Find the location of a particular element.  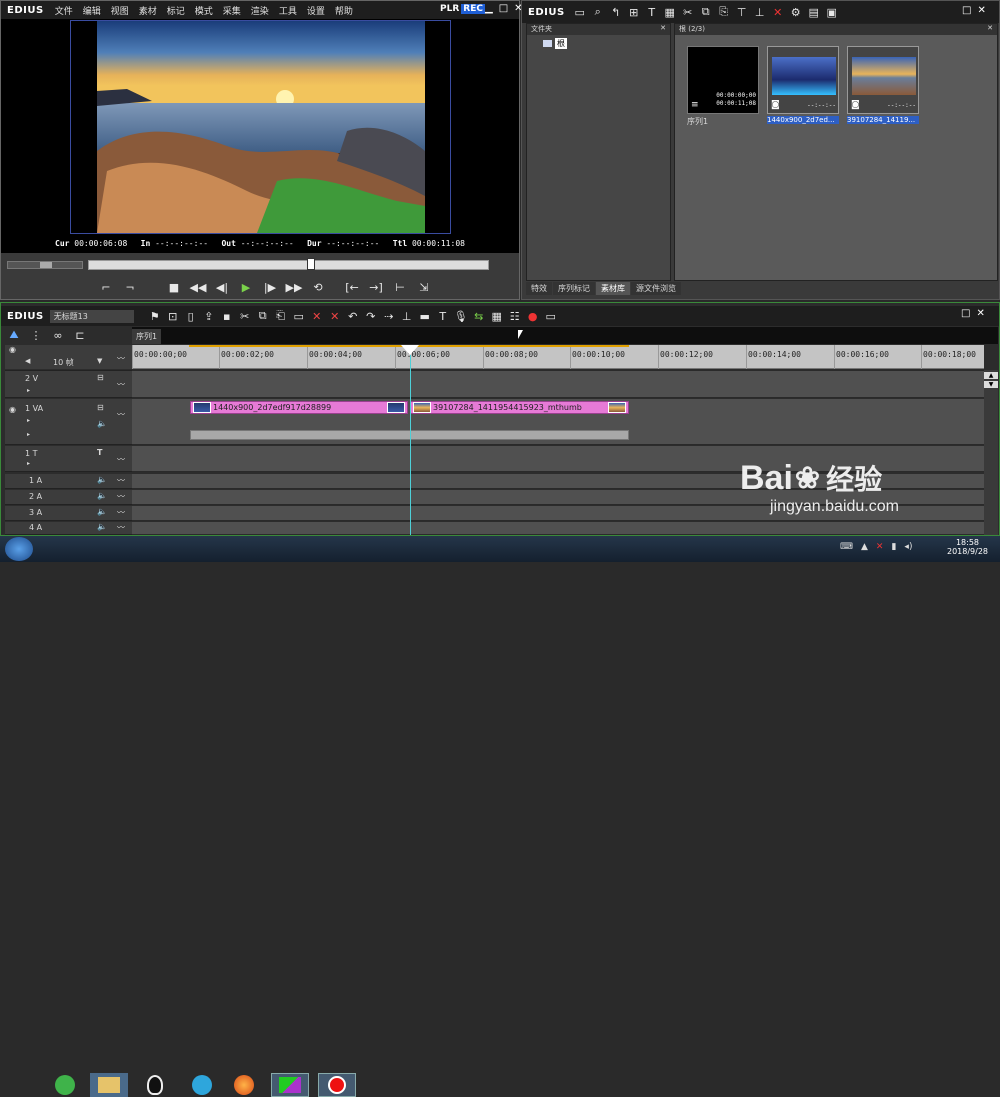

briefcase-icon: ▣ is located at coordinates (832, 12).